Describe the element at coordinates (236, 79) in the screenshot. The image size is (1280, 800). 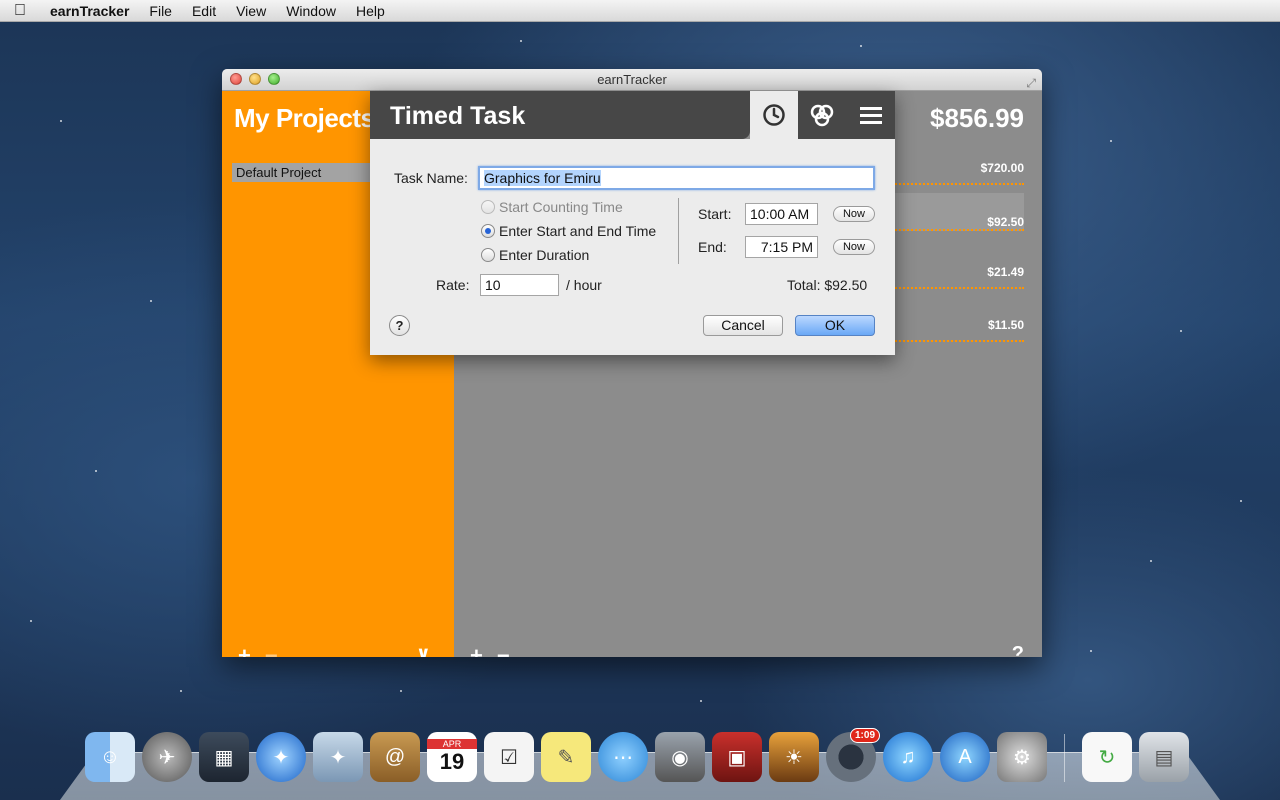
I see `close-window-button` at that location.